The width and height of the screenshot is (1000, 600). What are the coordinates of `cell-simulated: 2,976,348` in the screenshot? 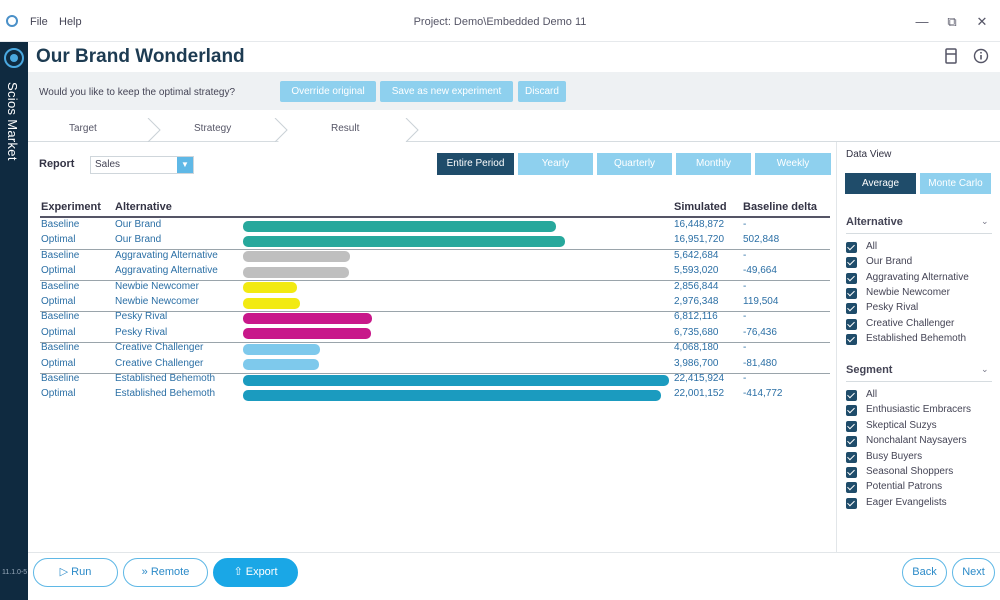 It's located at (696, 301).